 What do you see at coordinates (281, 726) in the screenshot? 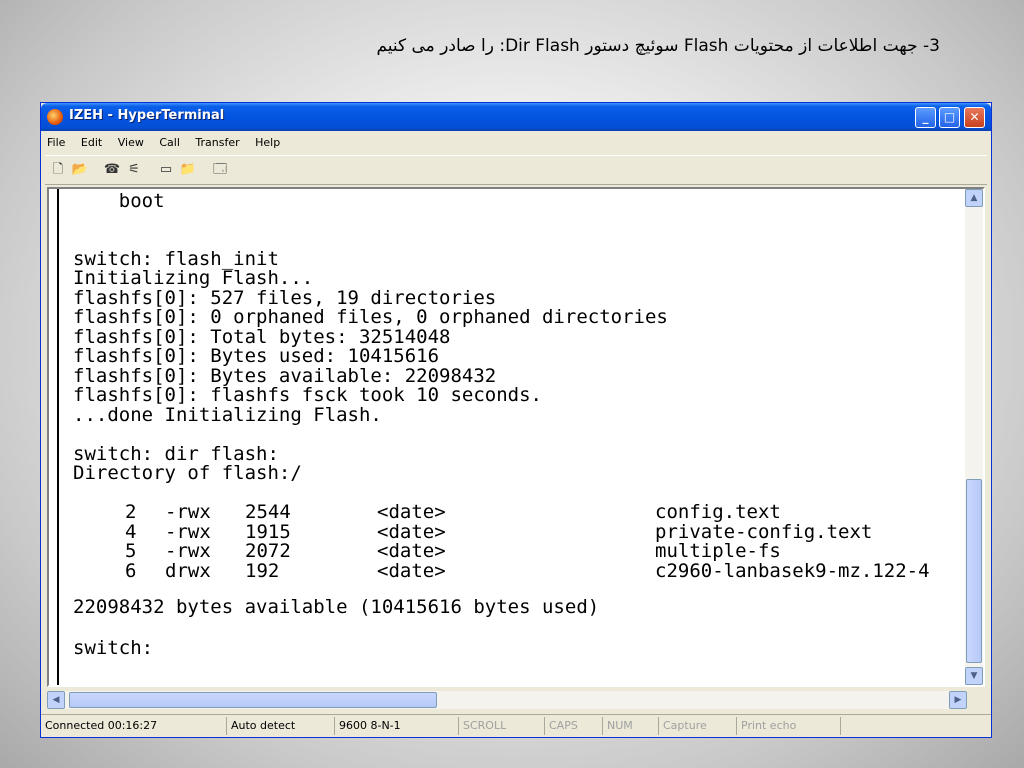
I see `status-detect: Auto detect` at bounding box center [281, 726].